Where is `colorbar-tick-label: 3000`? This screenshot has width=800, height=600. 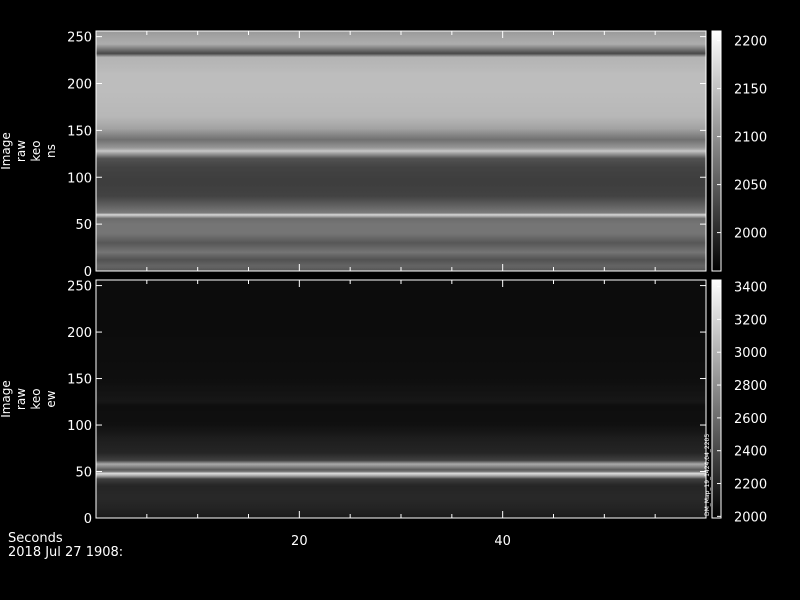
colorbar-tick-label: 3000 is located at coordinates (750, 353).